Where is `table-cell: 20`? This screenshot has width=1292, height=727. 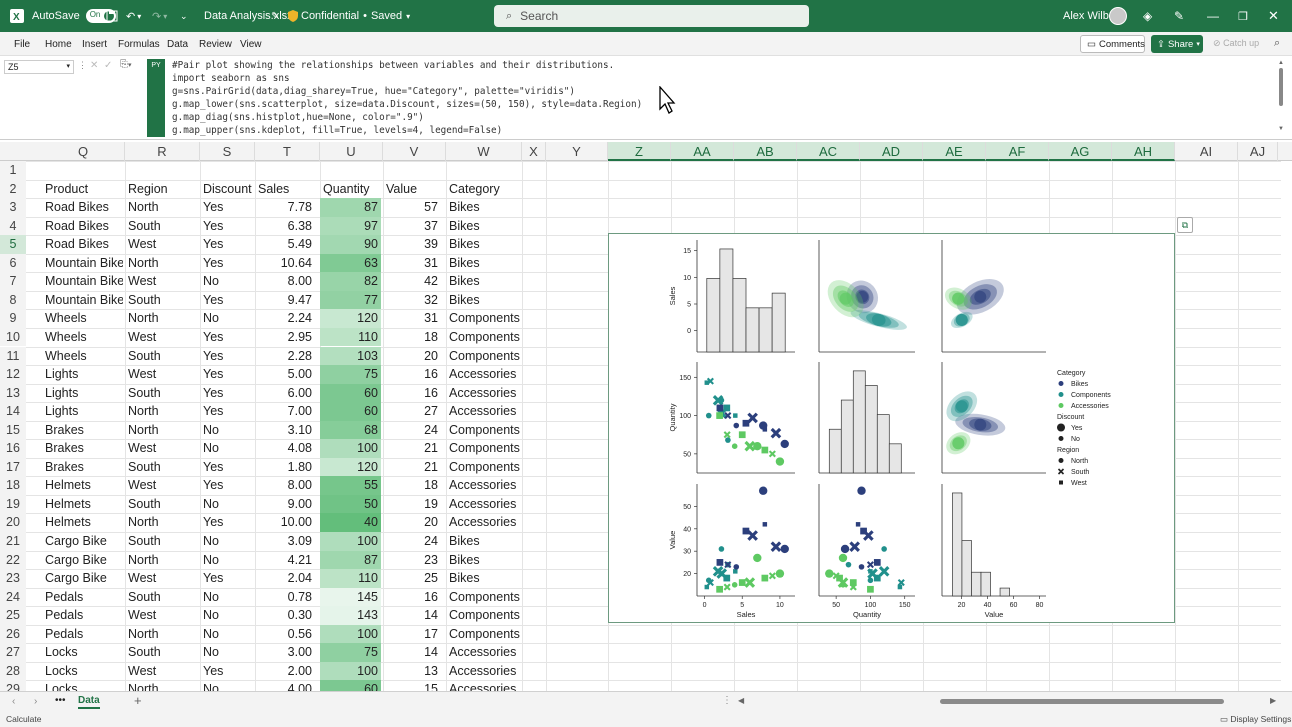
table-cell: 20 is located at coordinates (412, 356).